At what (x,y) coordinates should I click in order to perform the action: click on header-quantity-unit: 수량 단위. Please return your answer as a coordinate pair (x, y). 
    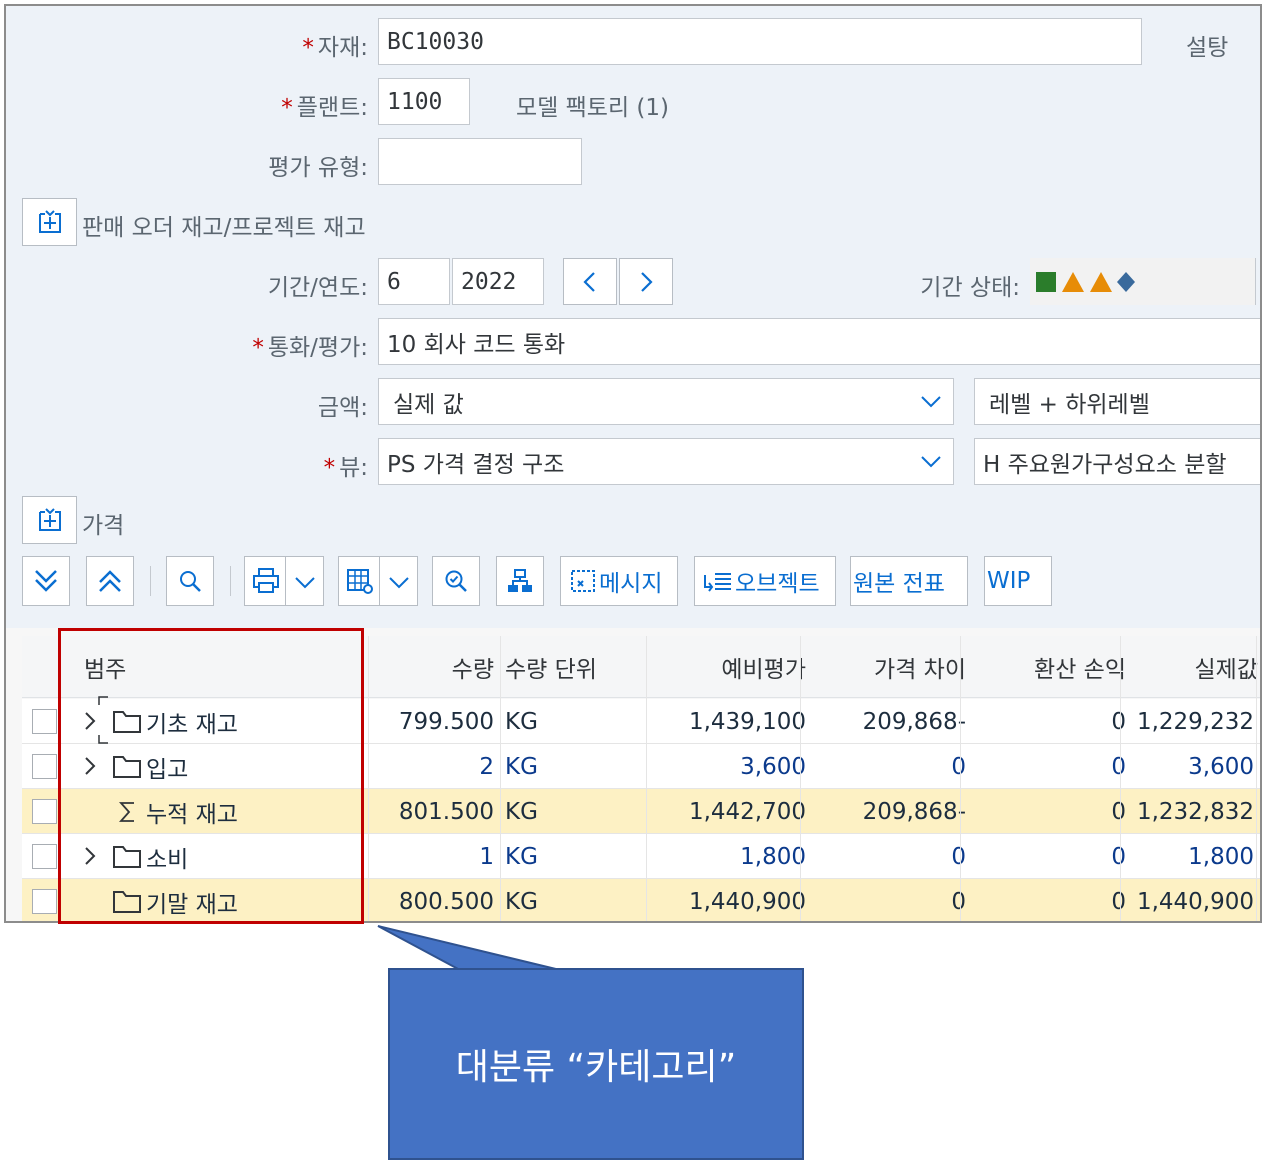
    Looking at the image, I should click on (551, 667).